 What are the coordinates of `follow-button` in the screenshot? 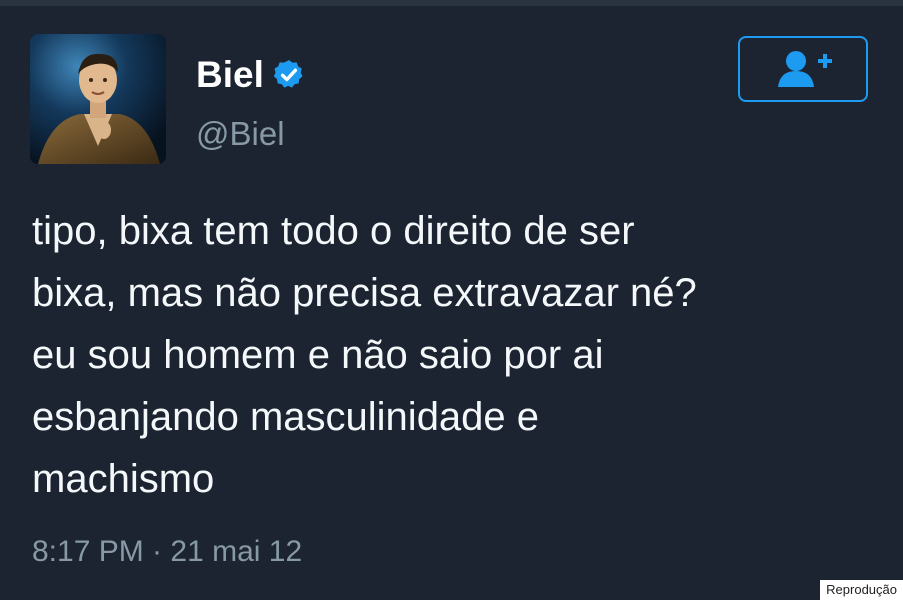 It's located at (803, 69).